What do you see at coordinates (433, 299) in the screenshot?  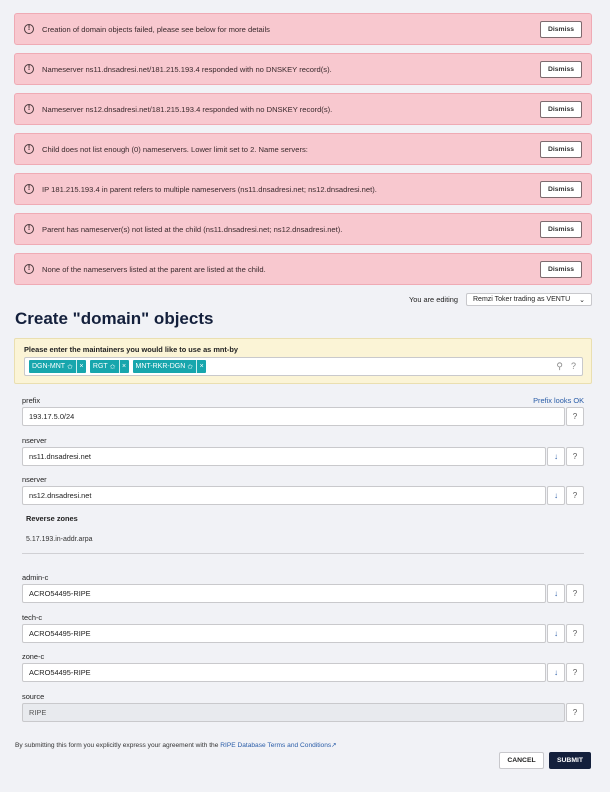 I see `editing-label: You are editing` at bounding box center [433, 299].